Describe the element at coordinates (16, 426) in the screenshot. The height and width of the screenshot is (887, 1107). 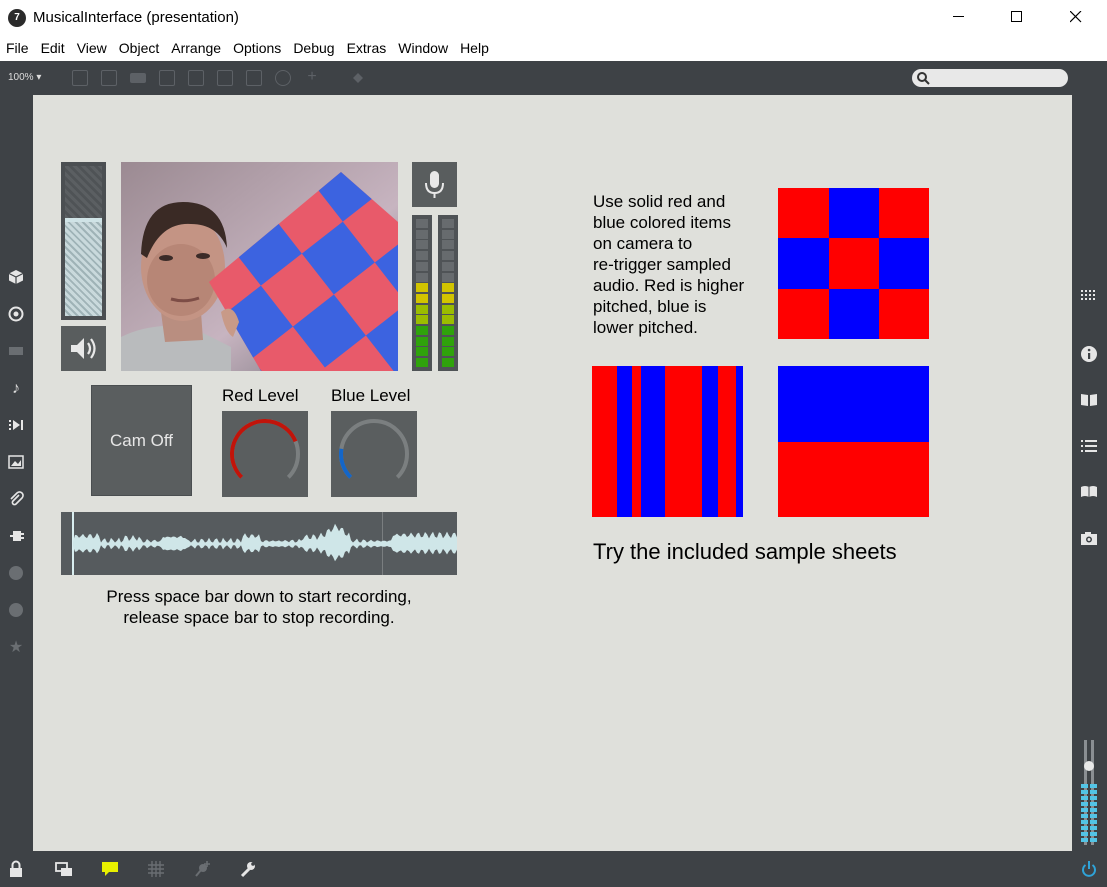
I see `play-list-icon` at that location.